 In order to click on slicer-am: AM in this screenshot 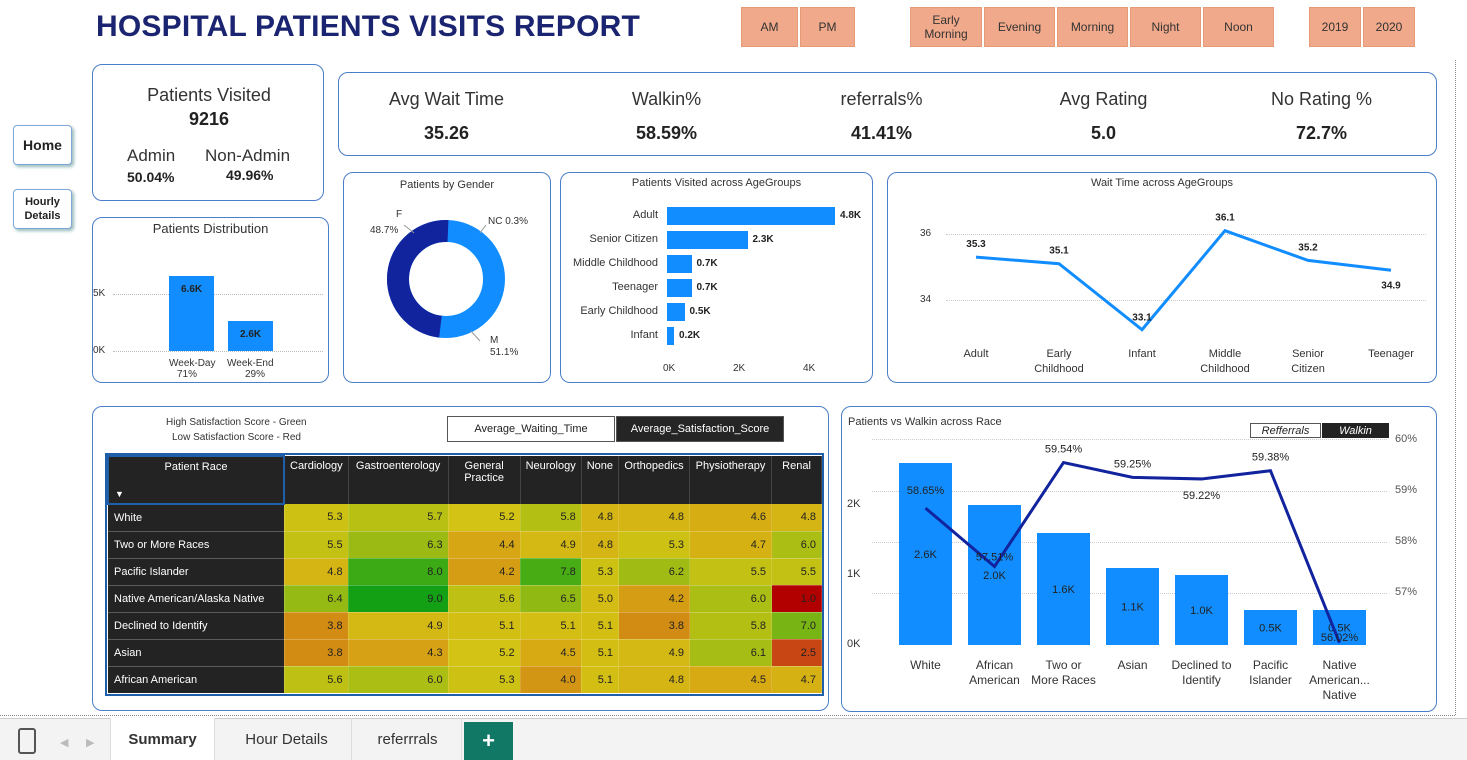, I will do `click(769, 27)`.